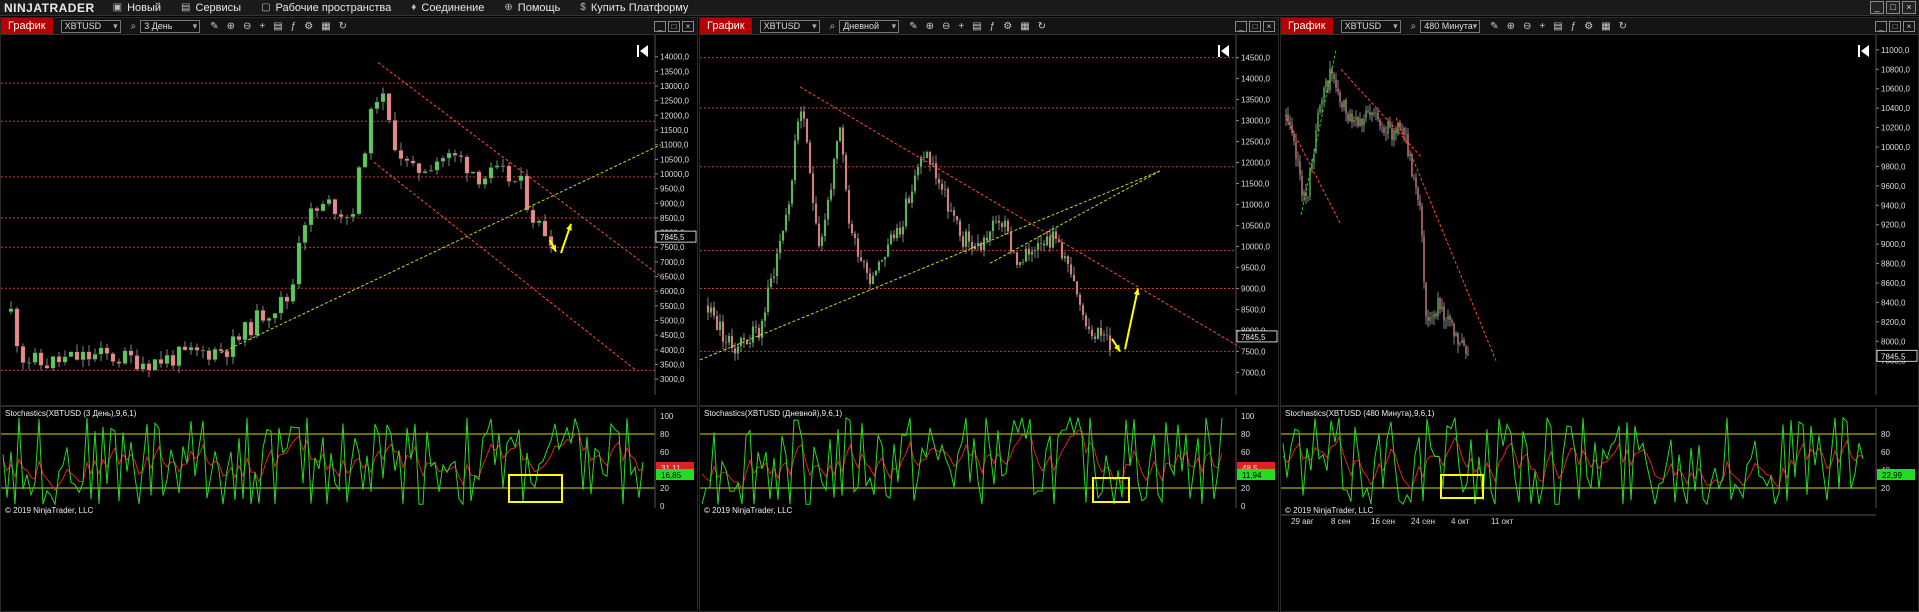  I want to click on menu-item-0: ▣ Новый, so click(137, 8).